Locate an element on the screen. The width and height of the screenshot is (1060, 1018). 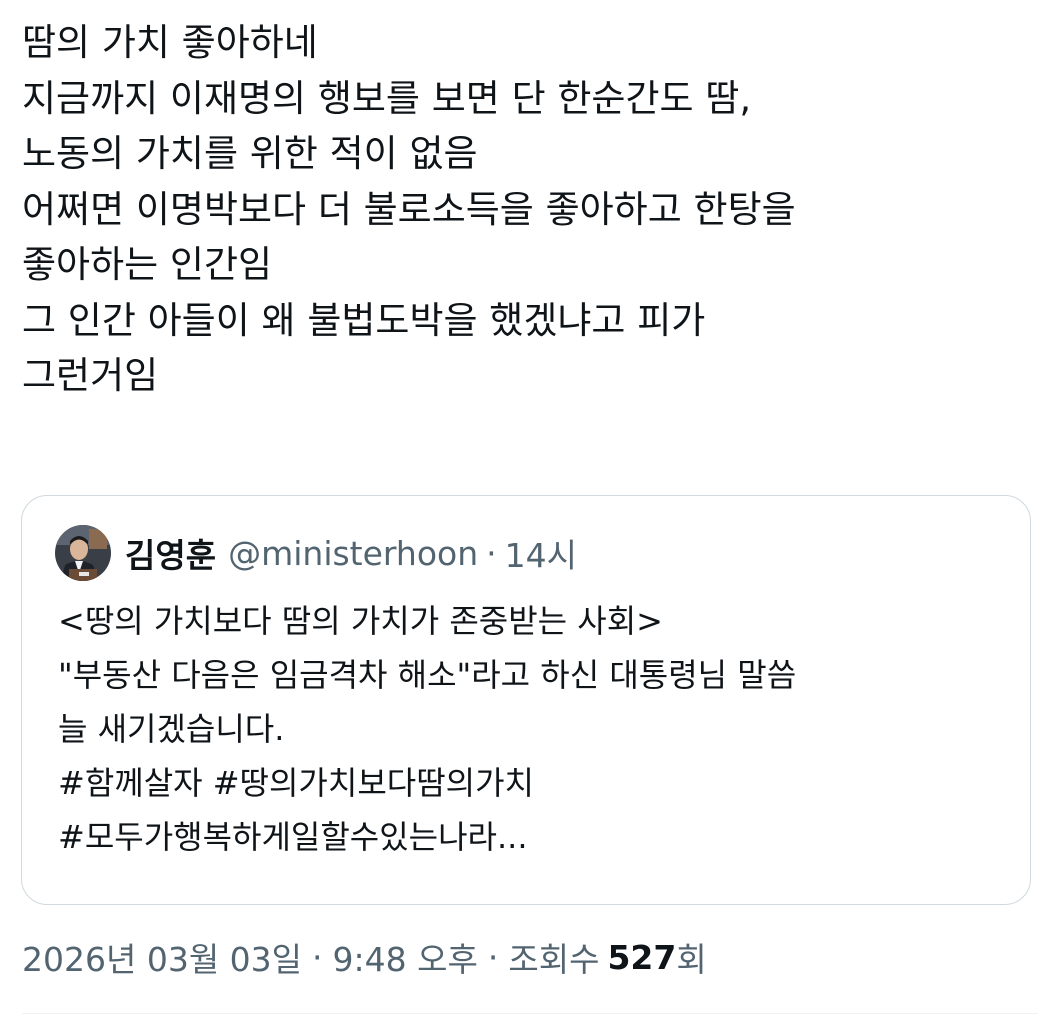
quoted-tweet-line: "부동산 다음은 임금격차 해소"라고 하신 대통령님 말씀 is located at coordinates (427, 675).